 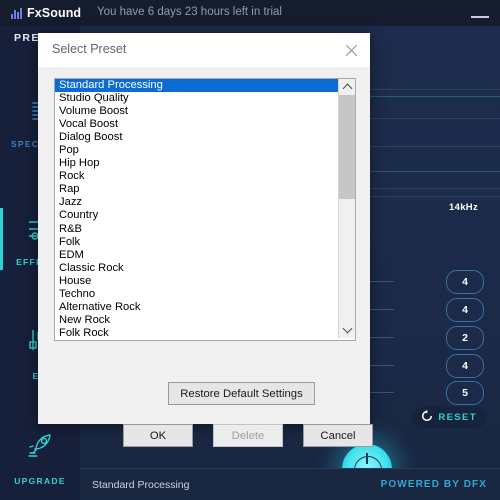 What do you see at coordinates (196, 150) in the screenshot?
I see `preset-list-item: Pop` at bounding box center [196, 150].